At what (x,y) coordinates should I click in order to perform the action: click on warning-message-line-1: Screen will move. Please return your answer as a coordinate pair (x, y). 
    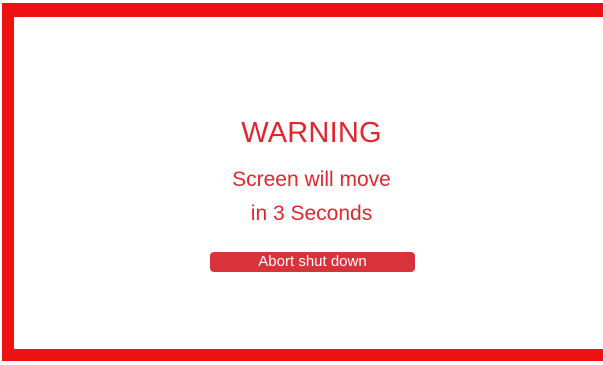
    Looking at the image, I should click on (311, 179).